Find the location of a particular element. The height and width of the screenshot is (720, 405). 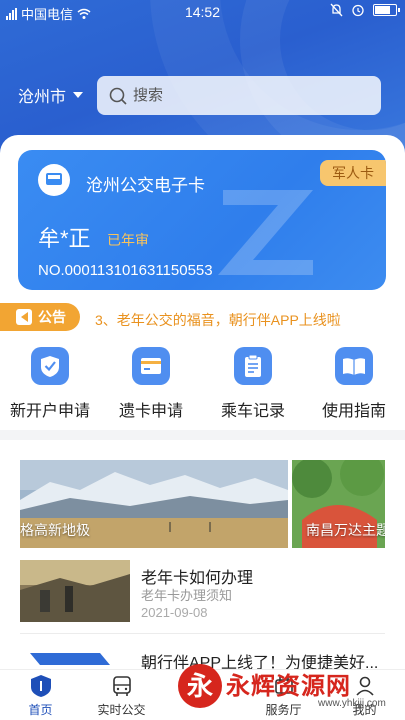

search-input is located at coordinates (243, 95).